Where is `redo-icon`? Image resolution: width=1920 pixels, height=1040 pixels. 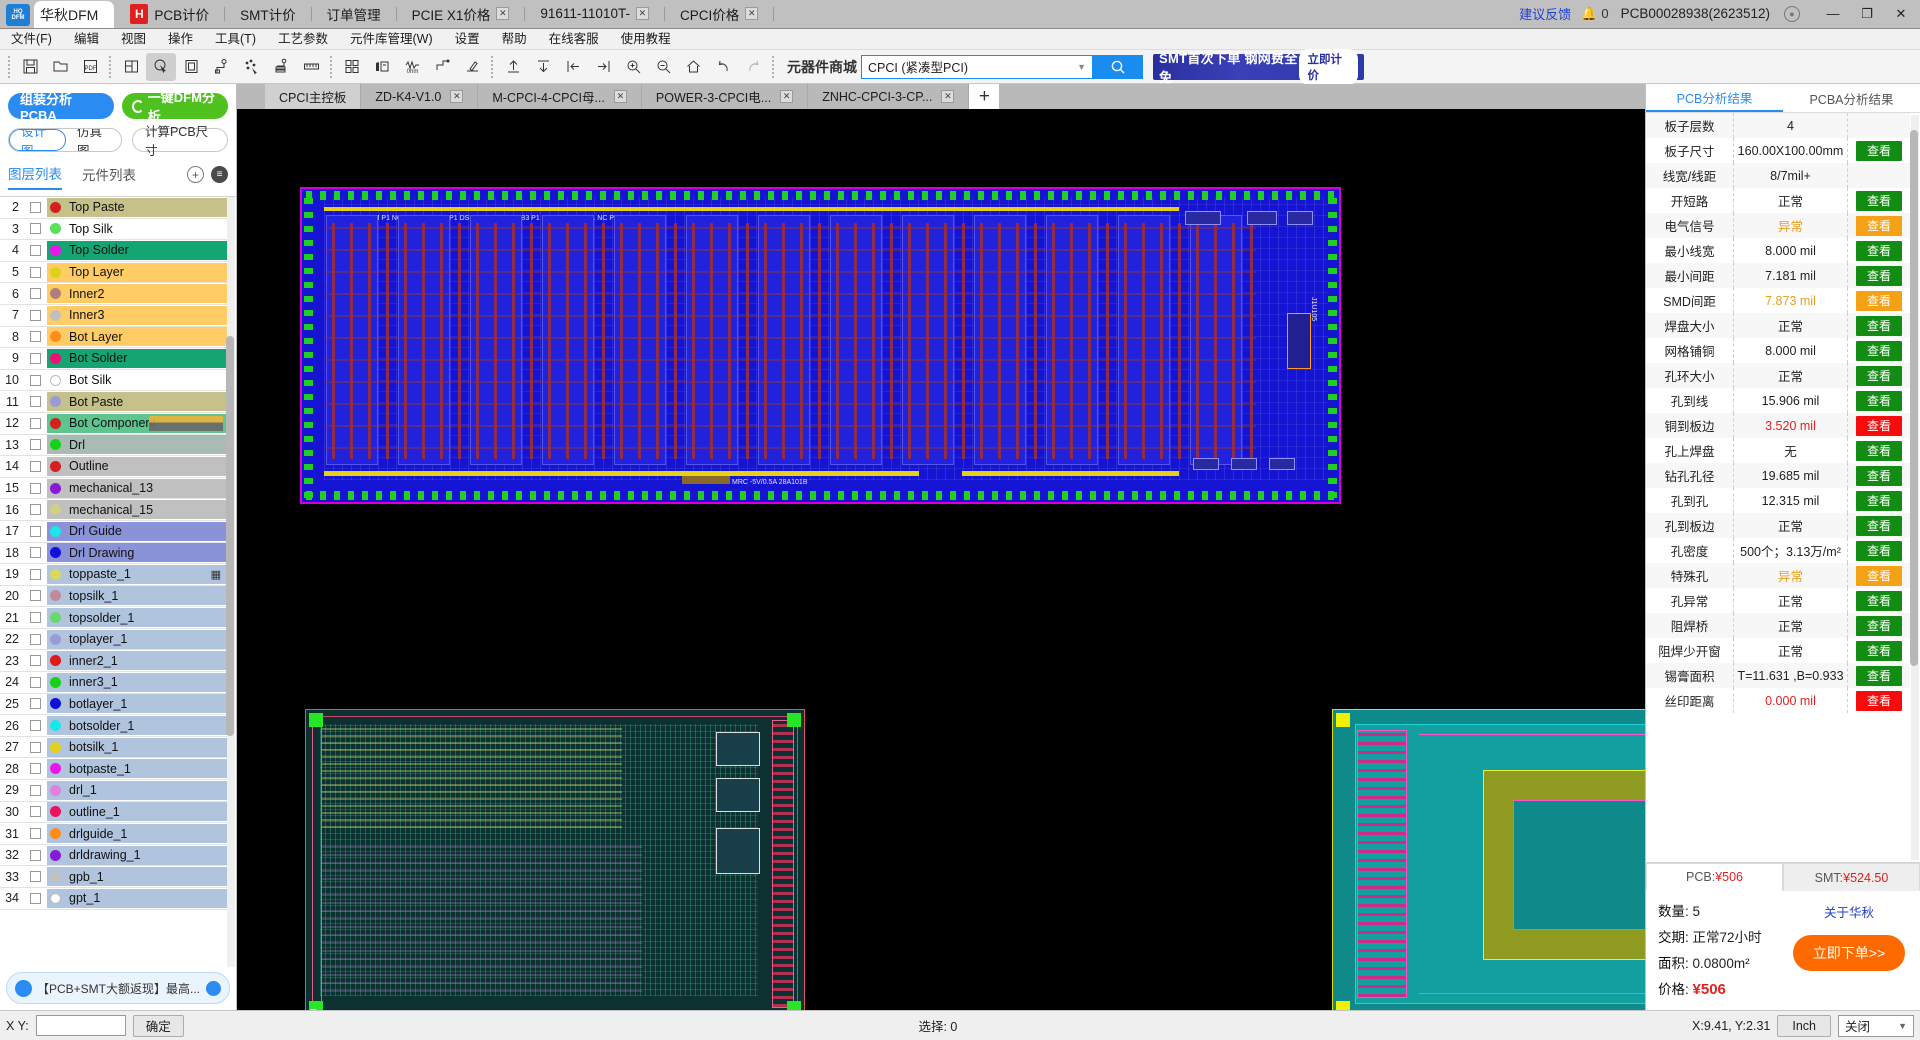 redo-icon is located at coordinates (753, 67).